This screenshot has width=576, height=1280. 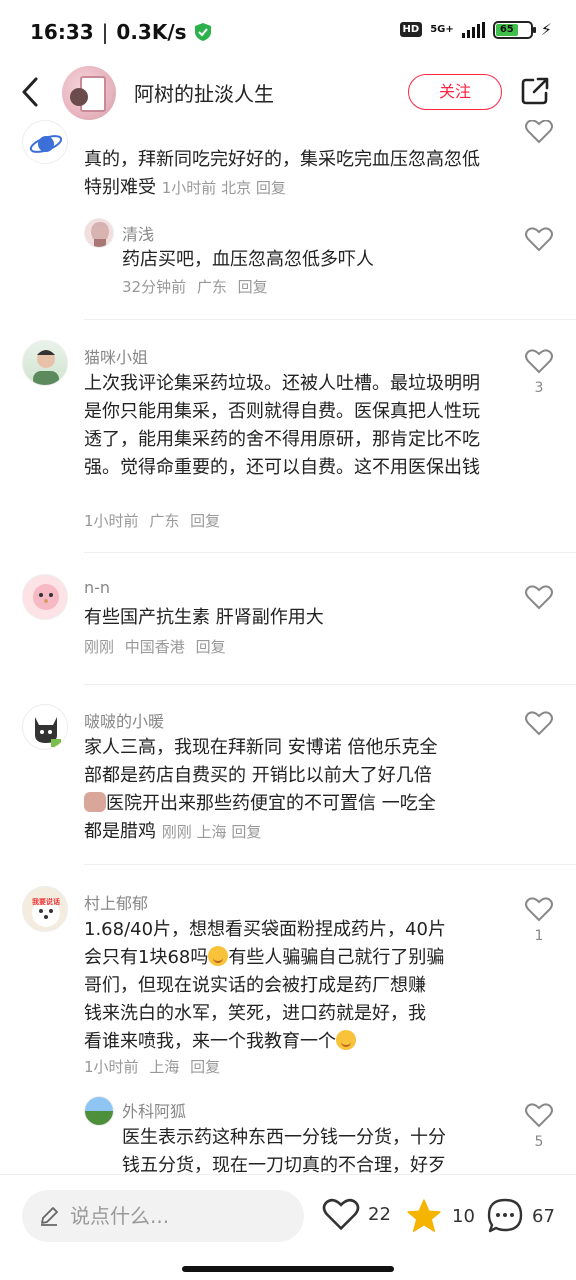 I want to click on network-type: 5G+, so click(x=442, y=29).